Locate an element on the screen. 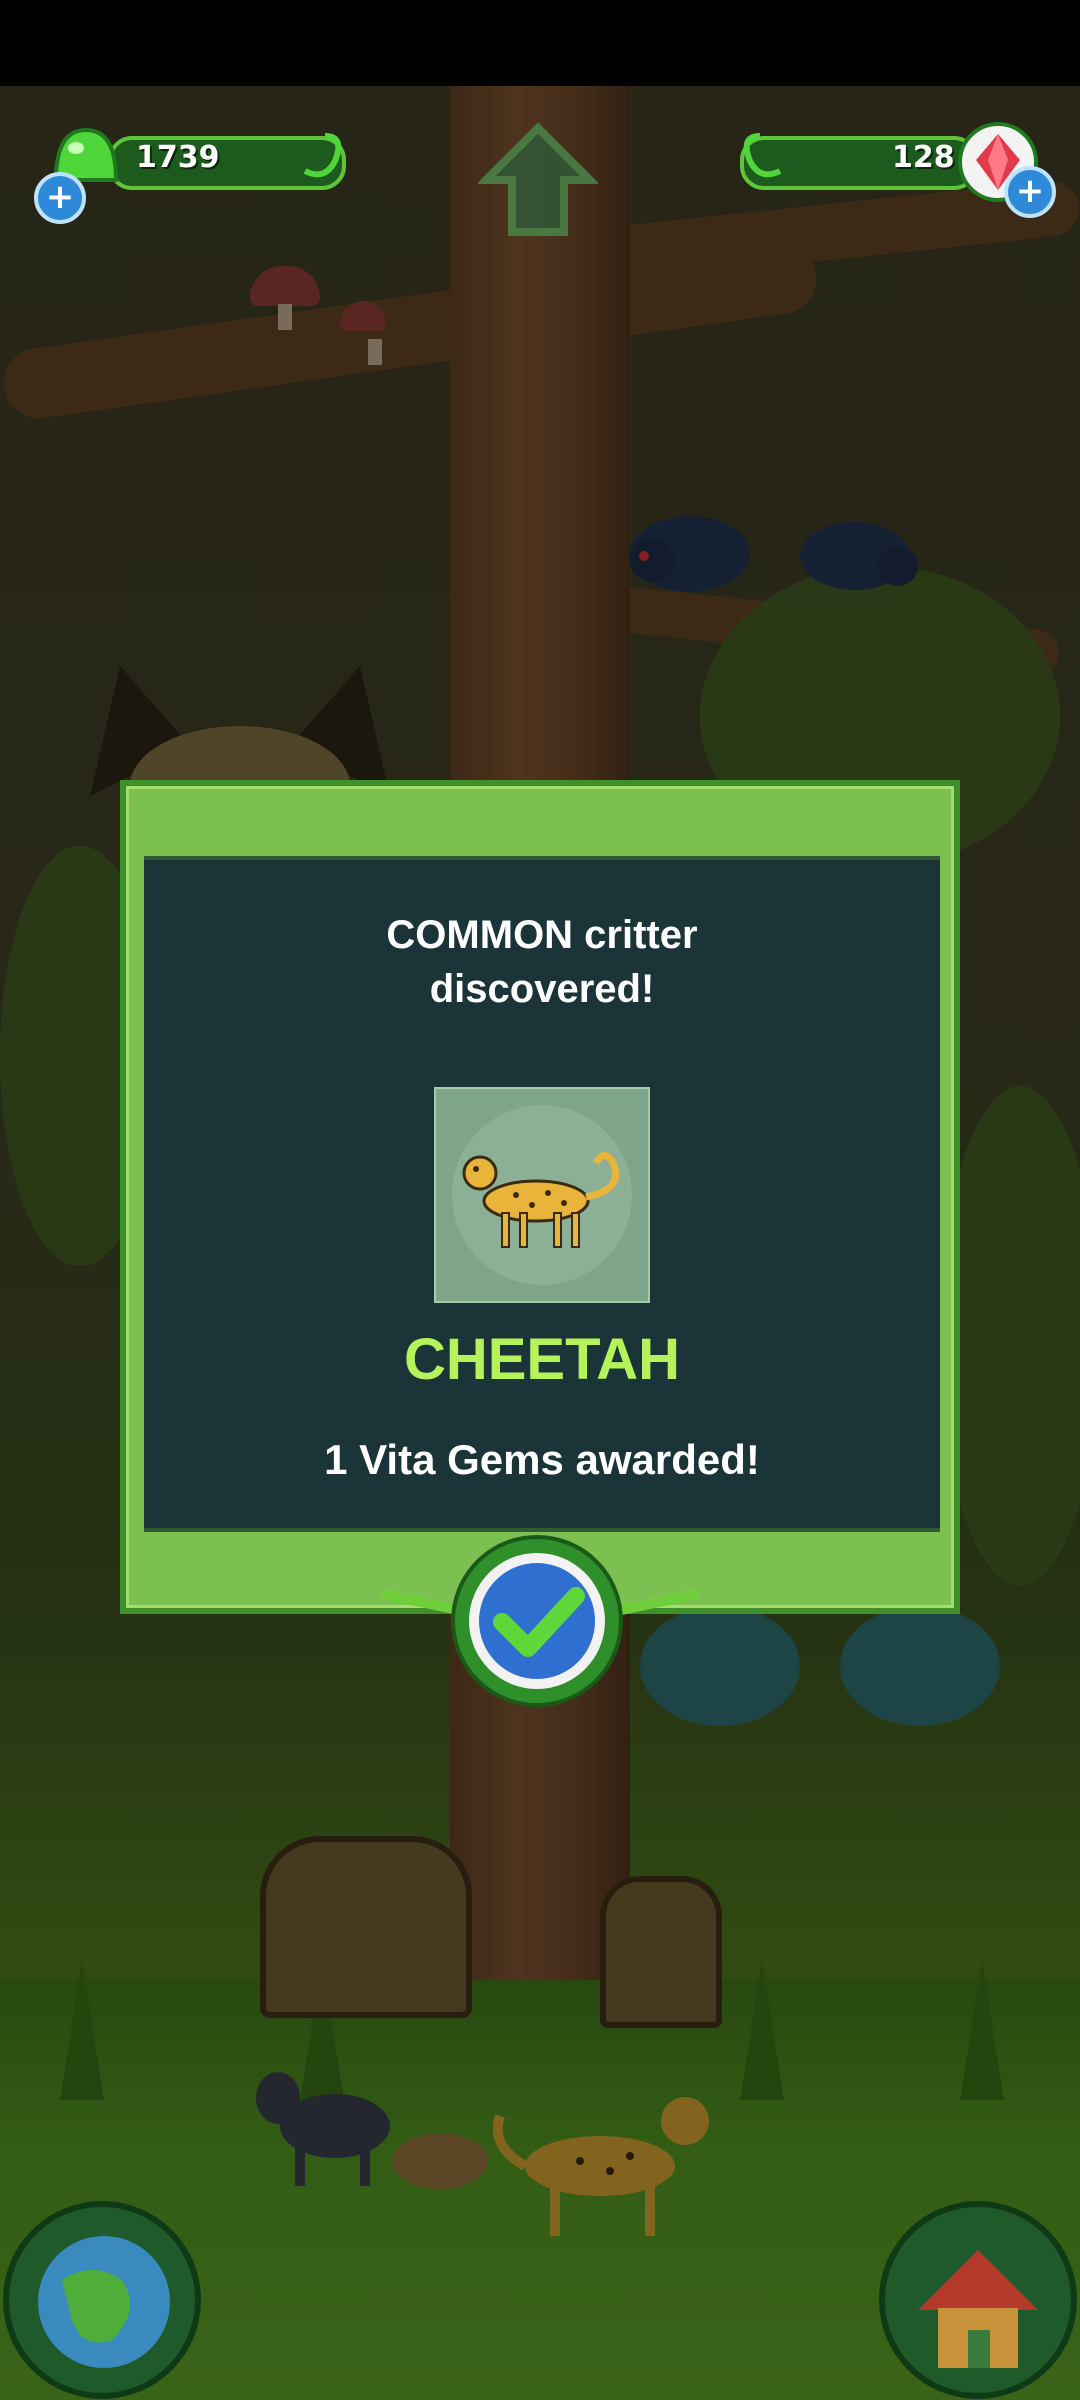 The image size is (1080, 2400). dialog-title-line1: COMMON critter is located at coordinates (542, 935).